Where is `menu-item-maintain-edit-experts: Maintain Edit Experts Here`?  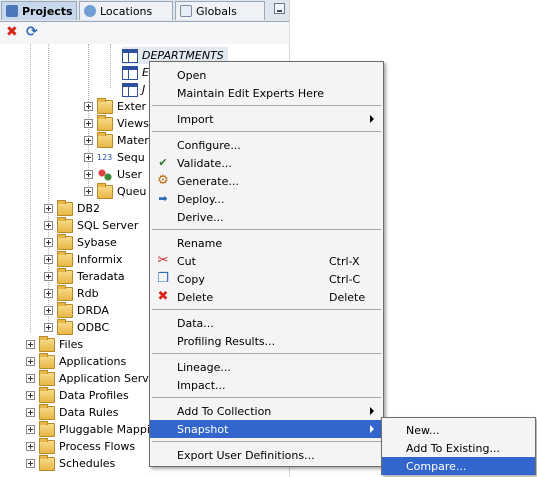 menu-item-maintain-edit-experts: Maintain Edit Experts Here is located at coordinates (266, 93).